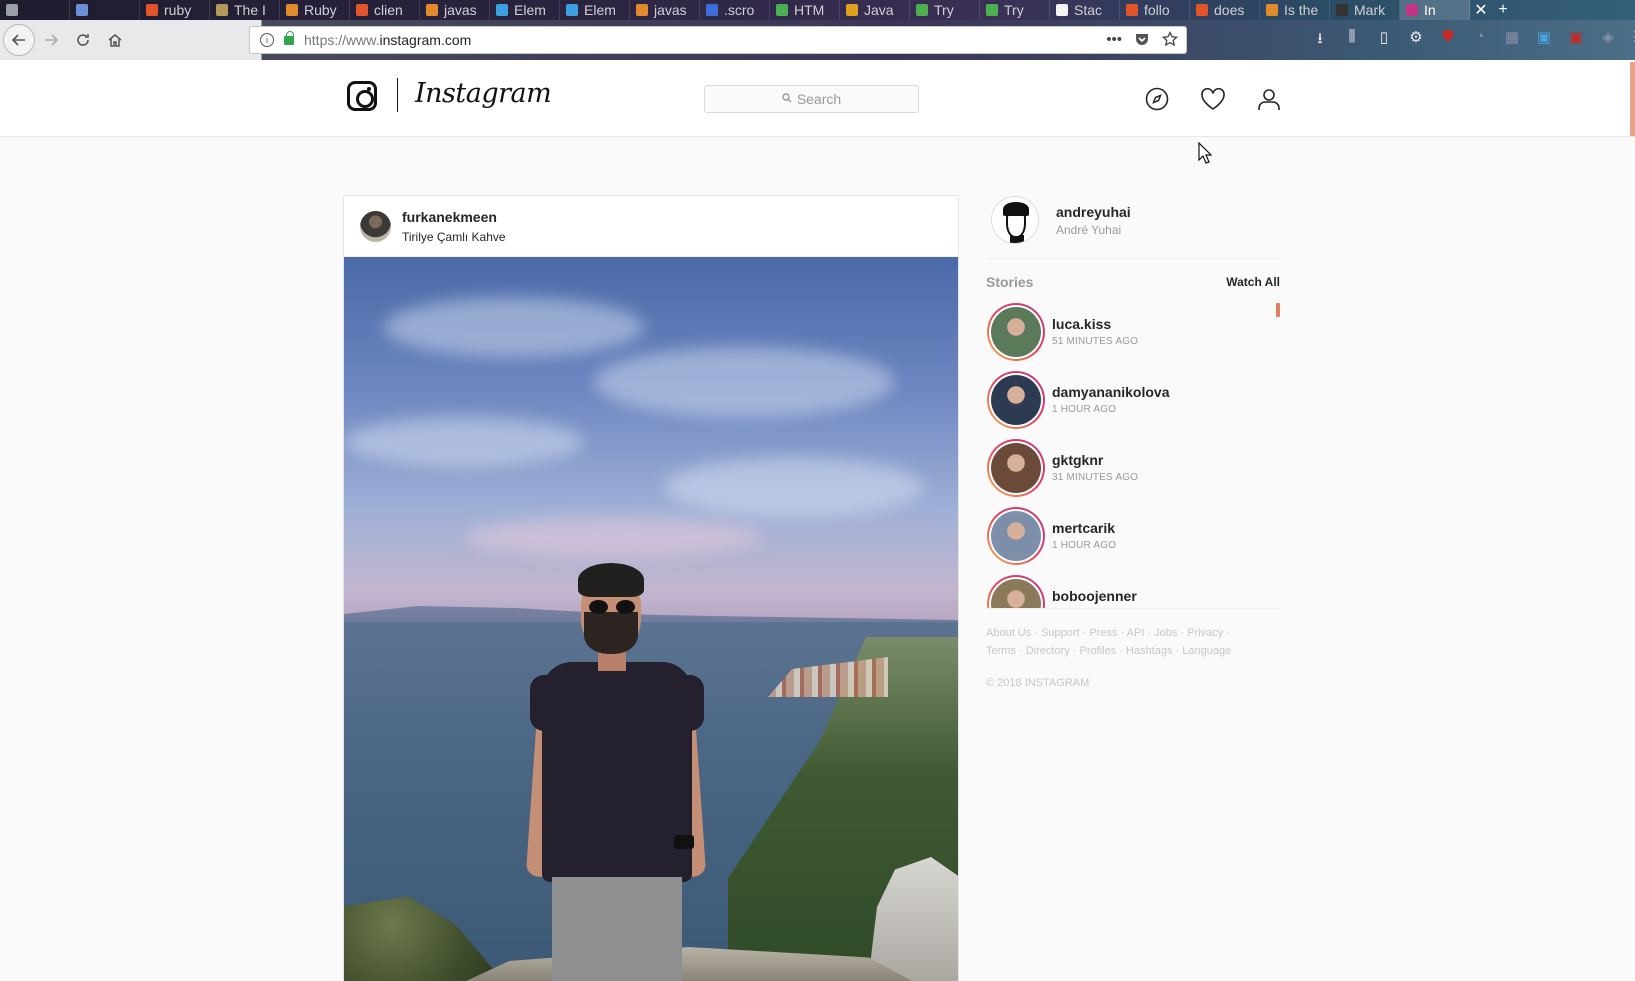 This screenshot has height=981, width=1635. I want to click on story-avatar, so click(1016, 593).